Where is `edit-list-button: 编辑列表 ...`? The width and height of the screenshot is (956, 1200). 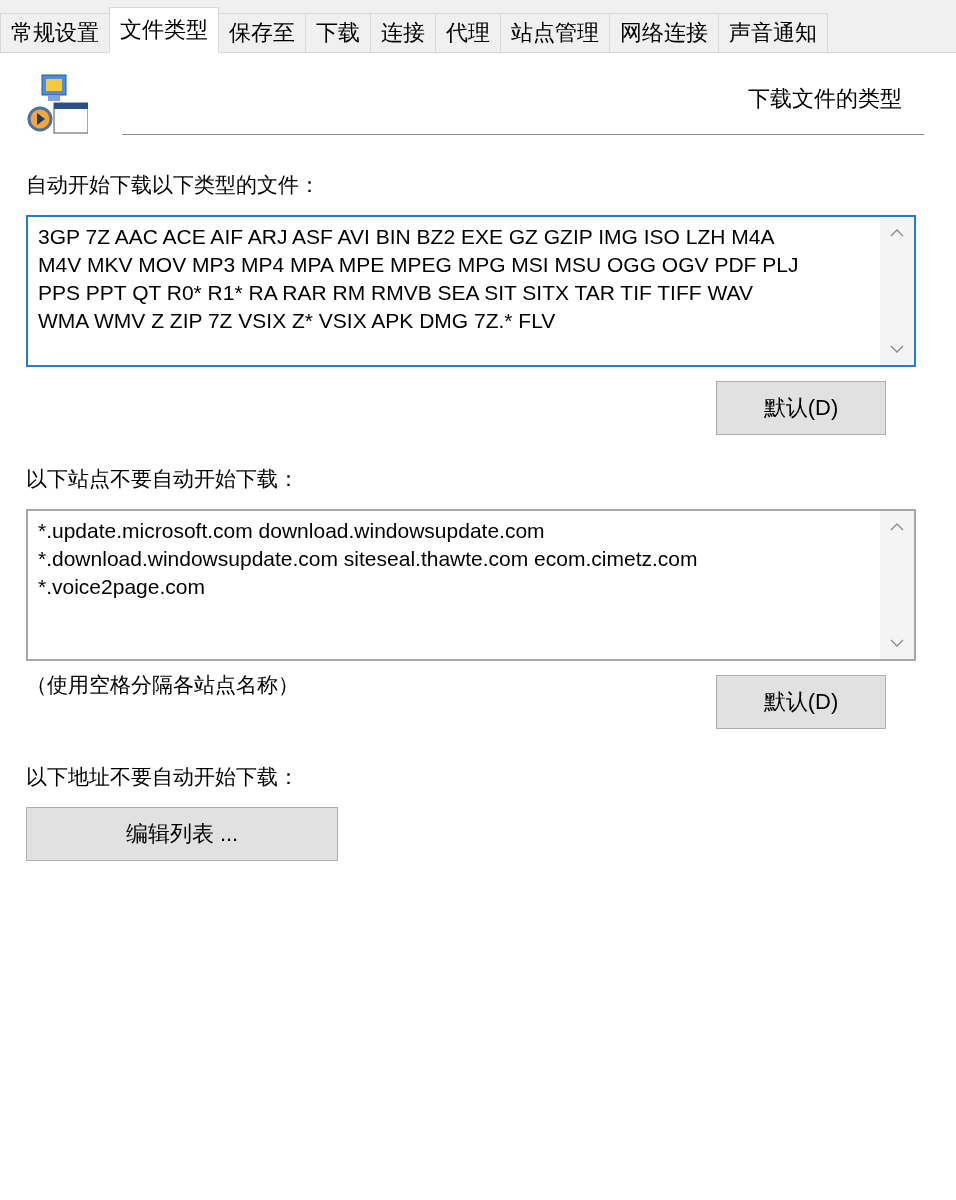
edit-list-button: 编辑列表 ... is located at coordinates (182, 834).